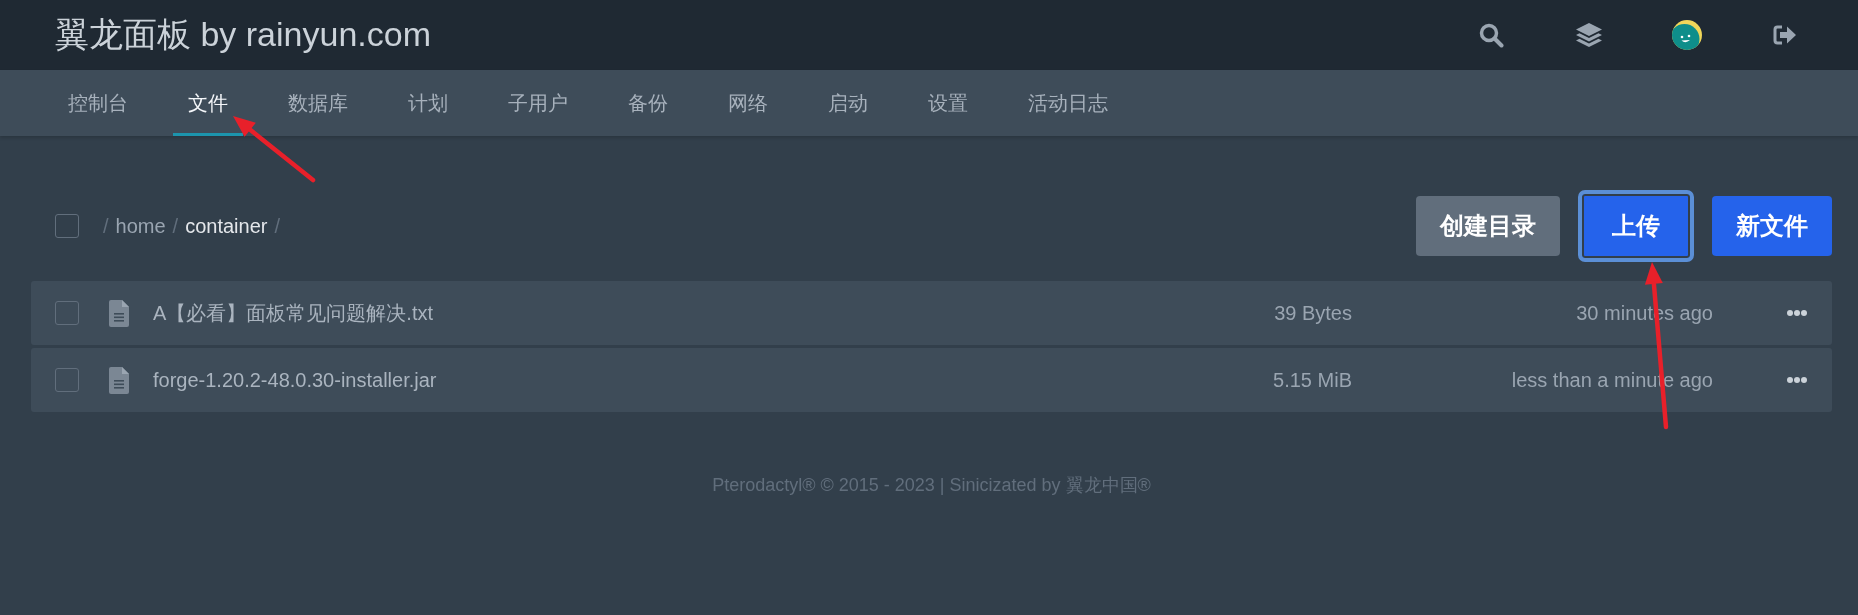 The width and height of the screenshot is (1858, 615). I want to click on nav-tab: 数据库, so click(318, 103).